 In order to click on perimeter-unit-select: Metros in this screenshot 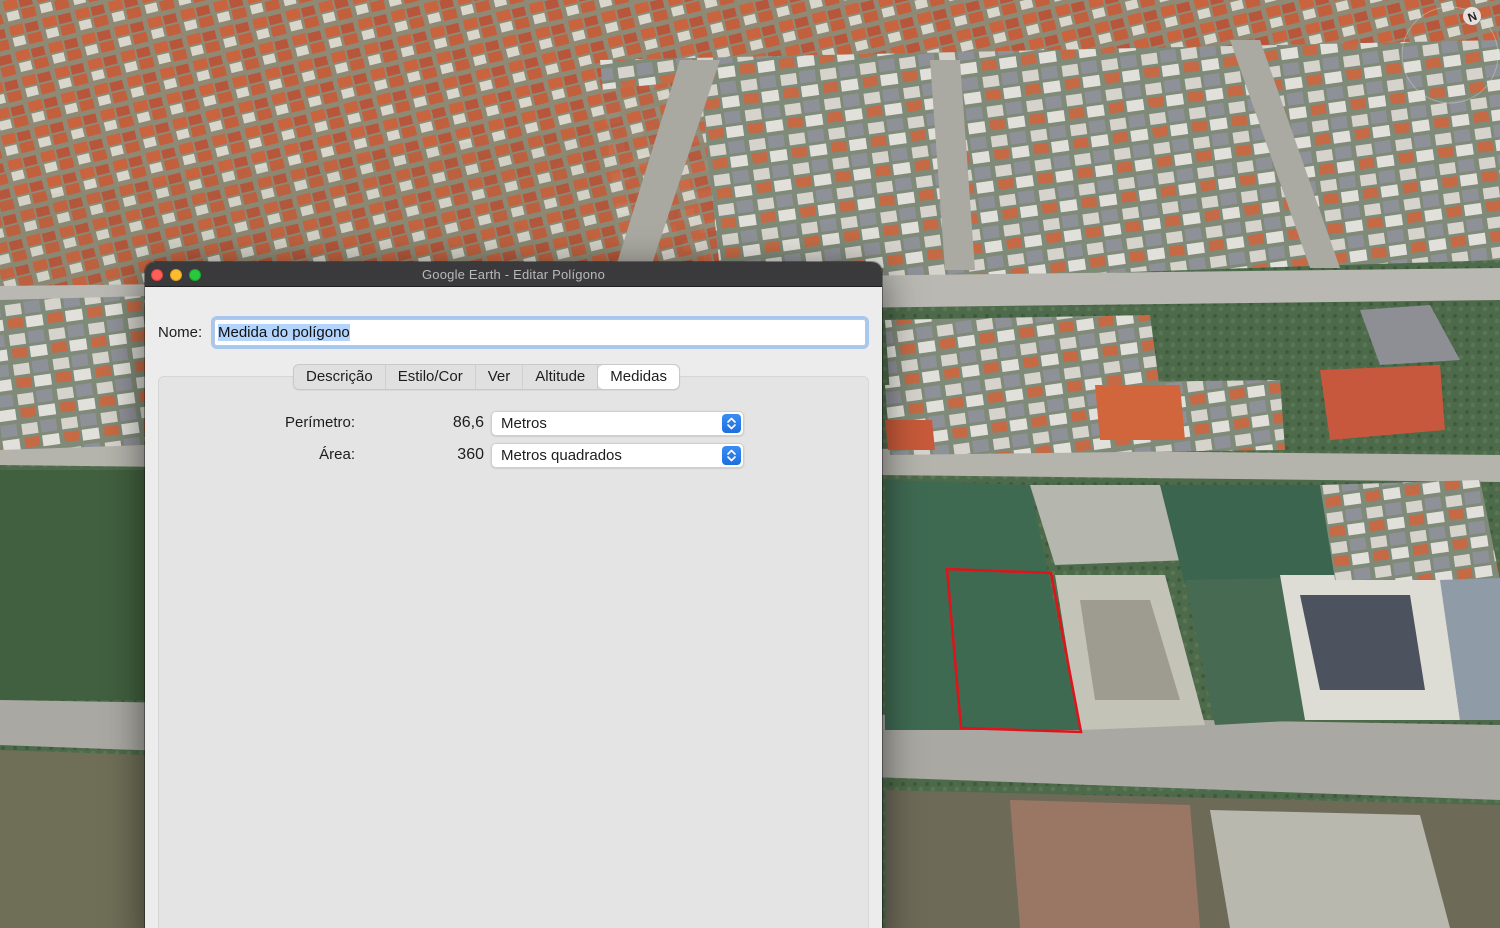, I will do `click(617, 423)`.